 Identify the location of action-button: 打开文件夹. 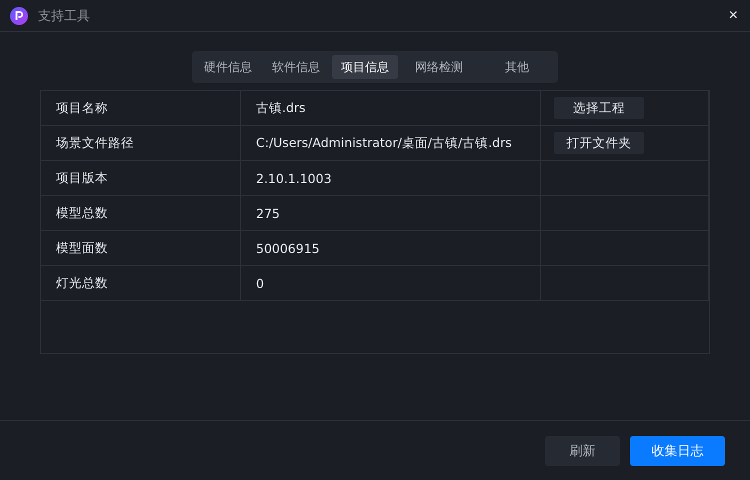
(599, 143).